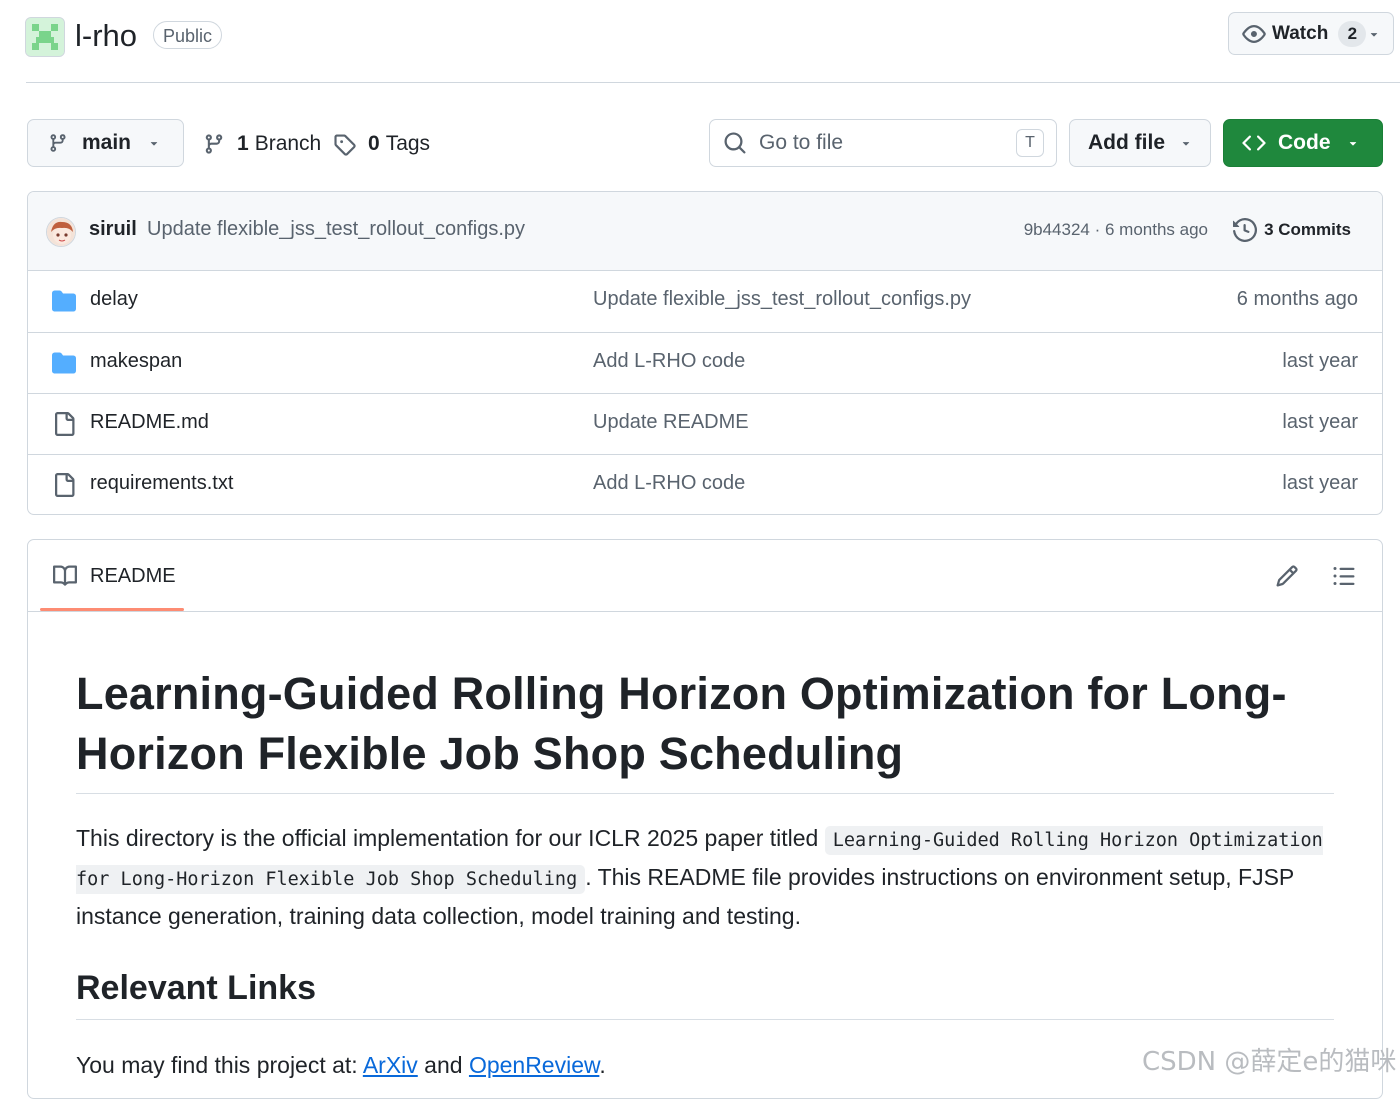 This screenshot has width=1400, height=1099. Describe the element at coordinates (45, 37) in the screenshot. I see `repo-avatar` at that location.